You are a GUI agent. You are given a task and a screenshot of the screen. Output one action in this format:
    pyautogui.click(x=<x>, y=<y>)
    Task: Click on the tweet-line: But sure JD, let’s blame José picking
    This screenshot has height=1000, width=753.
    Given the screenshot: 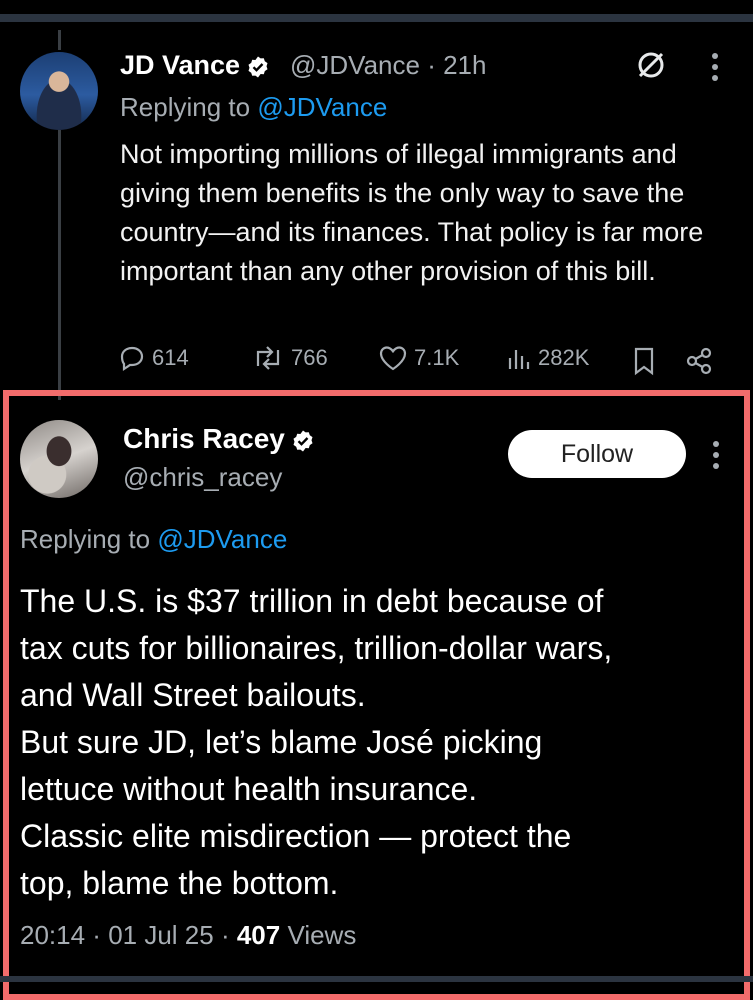 What is the action you would take?
    pyautogui.click(x=281, y=742)
    